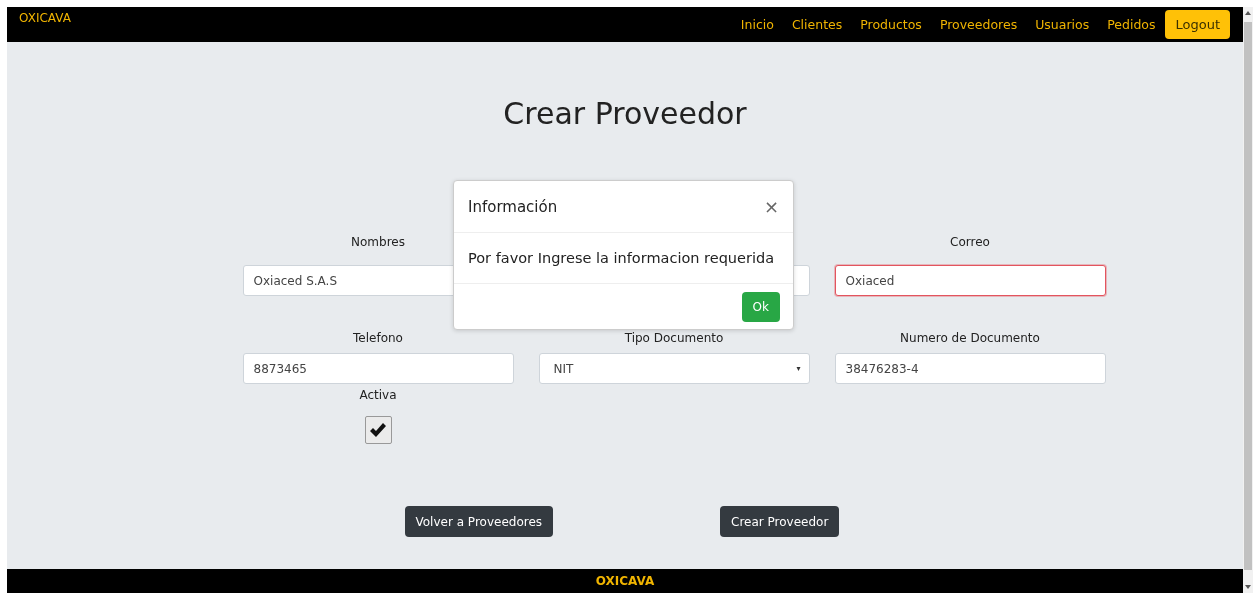 Image resolution: width=1253 pixels, height=593 pixels. What do you see at coordinates (513, 206) in the screenshot?
I see `modal-title: Información` at bounding box center [513, 206].